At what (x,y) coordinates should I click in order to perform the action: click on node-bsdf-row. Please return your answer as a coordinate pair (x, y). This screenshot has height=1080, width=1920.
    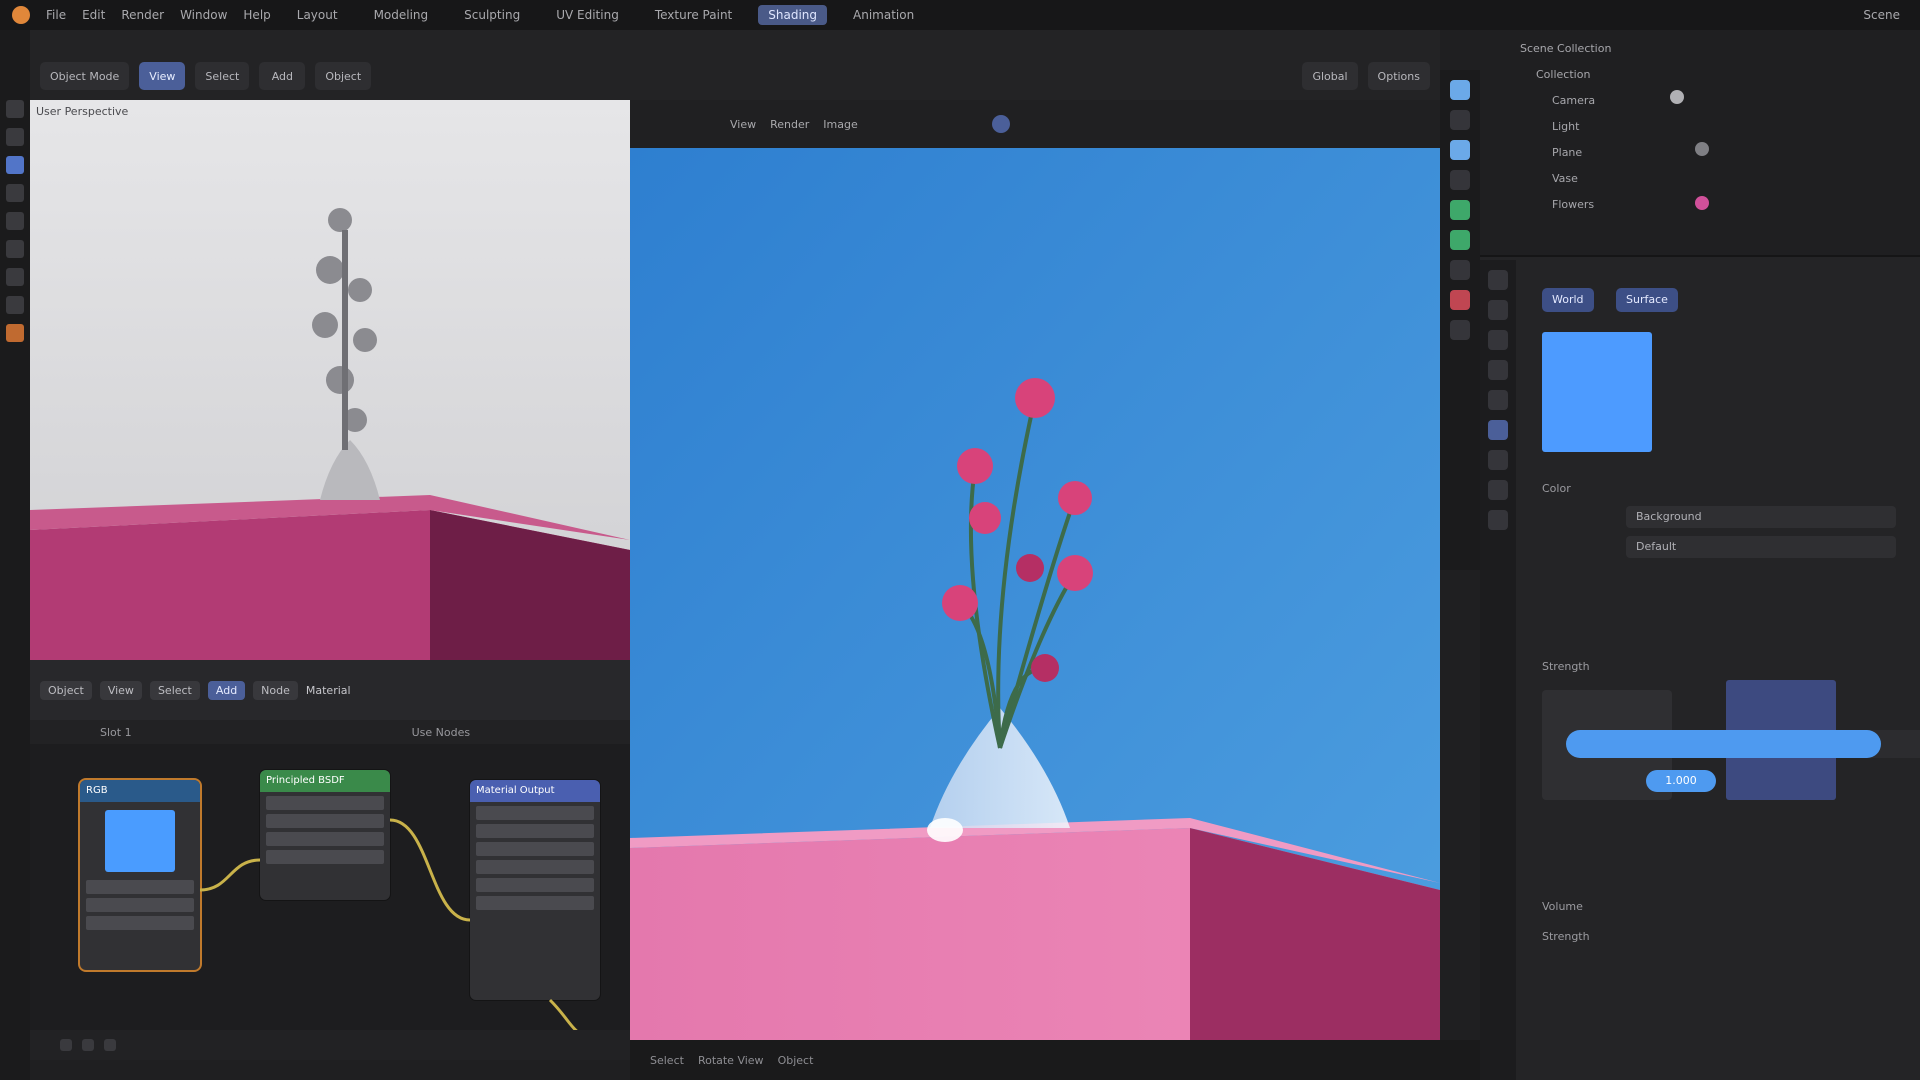
    Looking at the image, I should click on (325, 821).